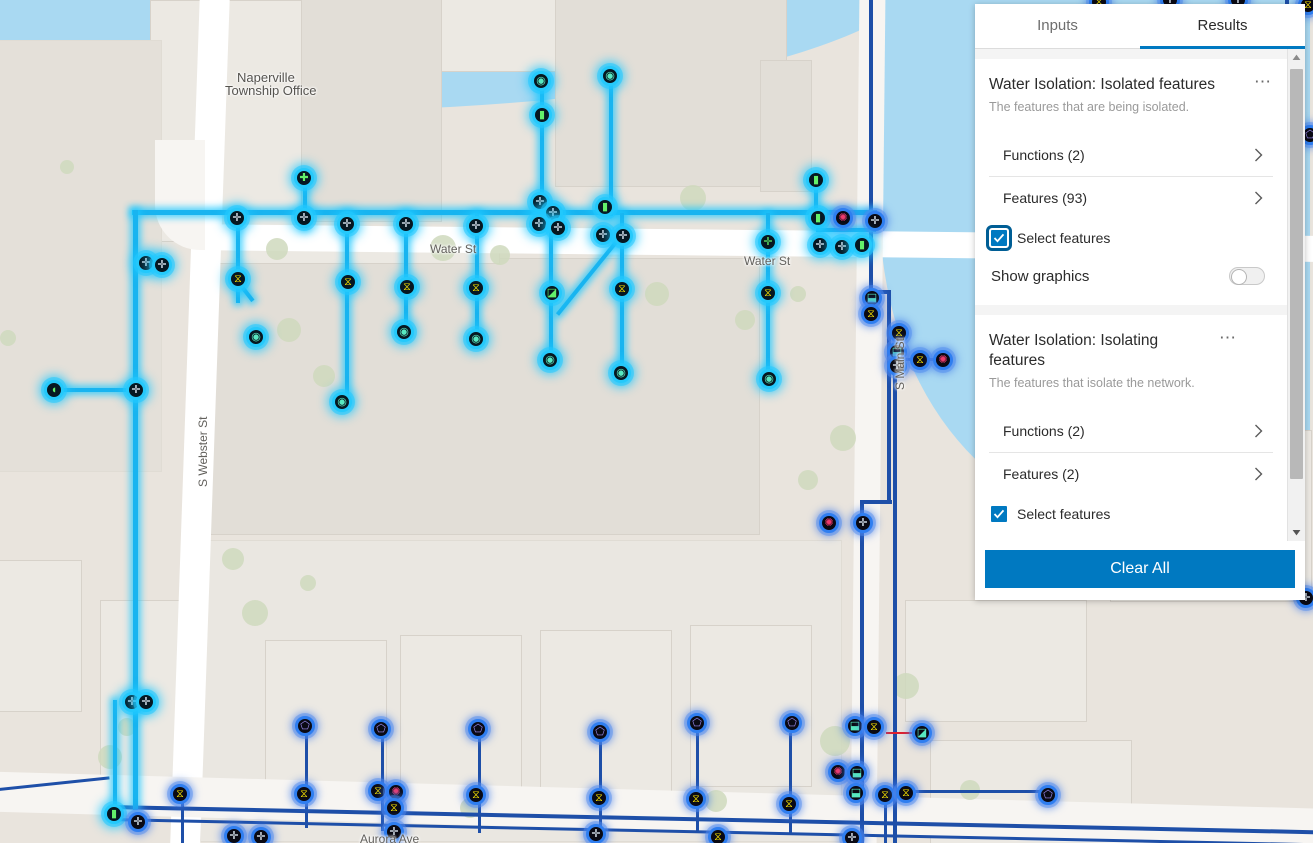 Image resolution: width=1313 pixels, height=843 pixels. Describe the element at coordinates (1222, 26) in the screenshot. I see `tab-results: Results` at that location.